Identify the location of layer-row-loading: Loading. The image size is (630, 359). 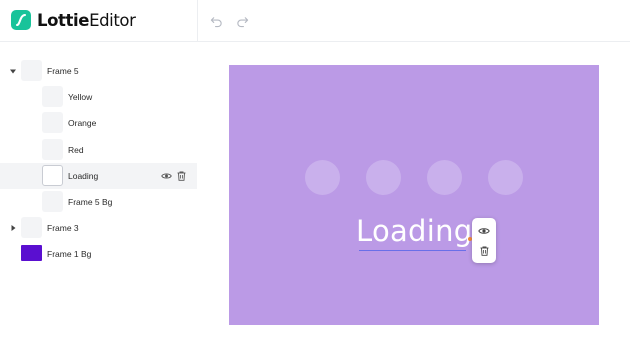
(98, 176).